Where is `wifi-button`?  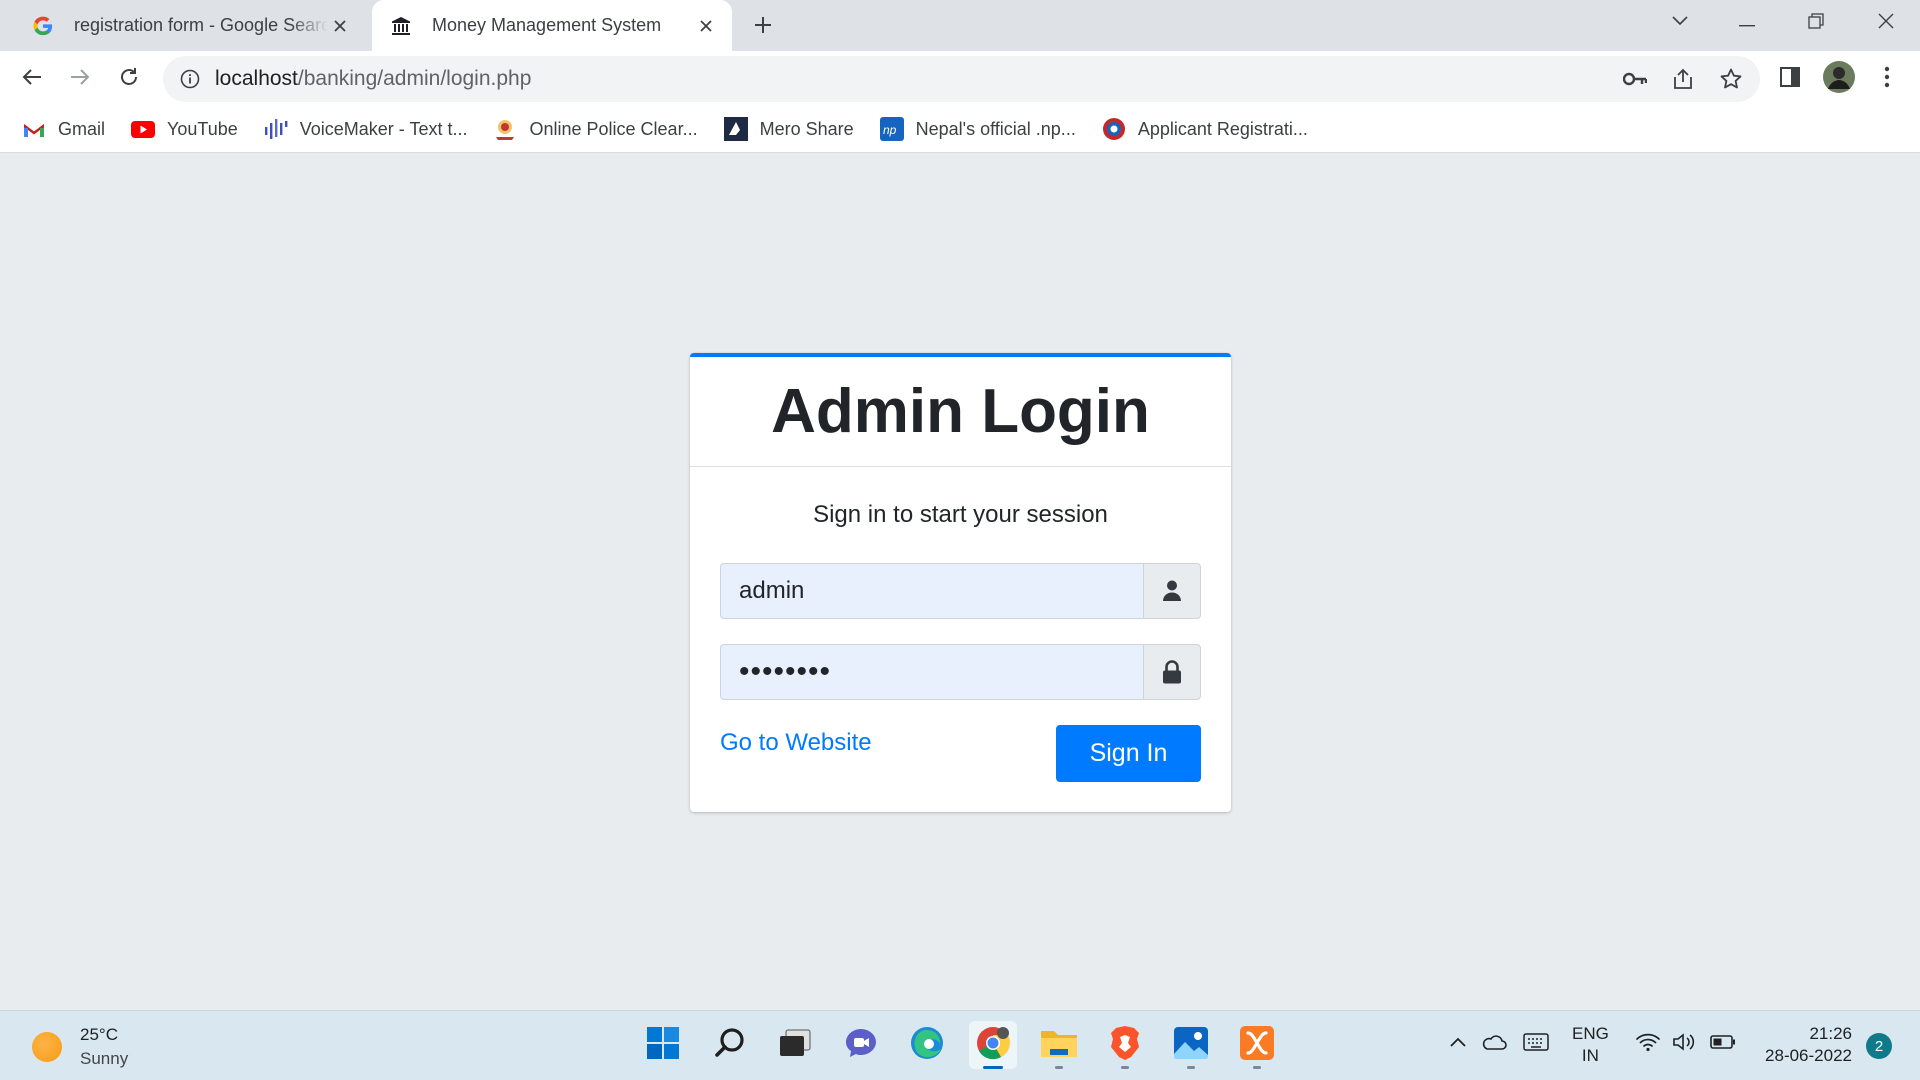
wifi-button is located at coordinates (1648, 1044).